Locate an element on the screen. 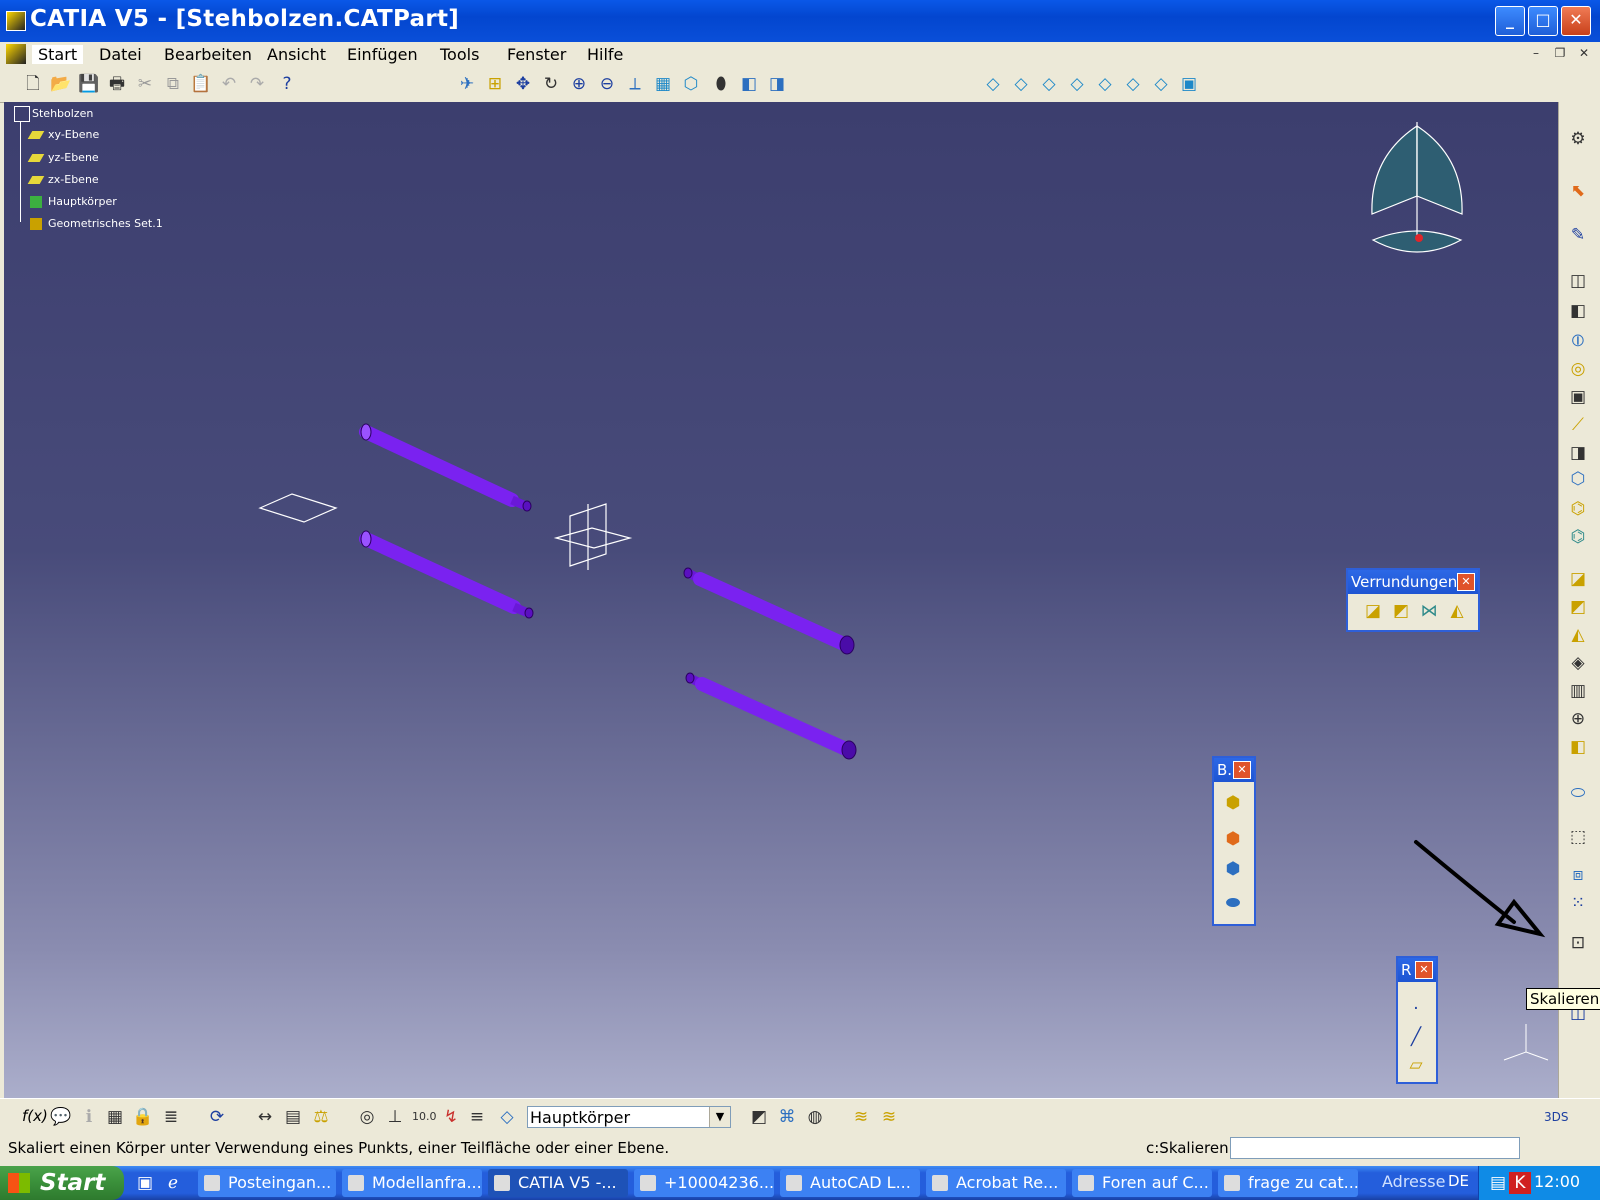  doc-restore-button: ❐ is located at coordinates (1560, 54).